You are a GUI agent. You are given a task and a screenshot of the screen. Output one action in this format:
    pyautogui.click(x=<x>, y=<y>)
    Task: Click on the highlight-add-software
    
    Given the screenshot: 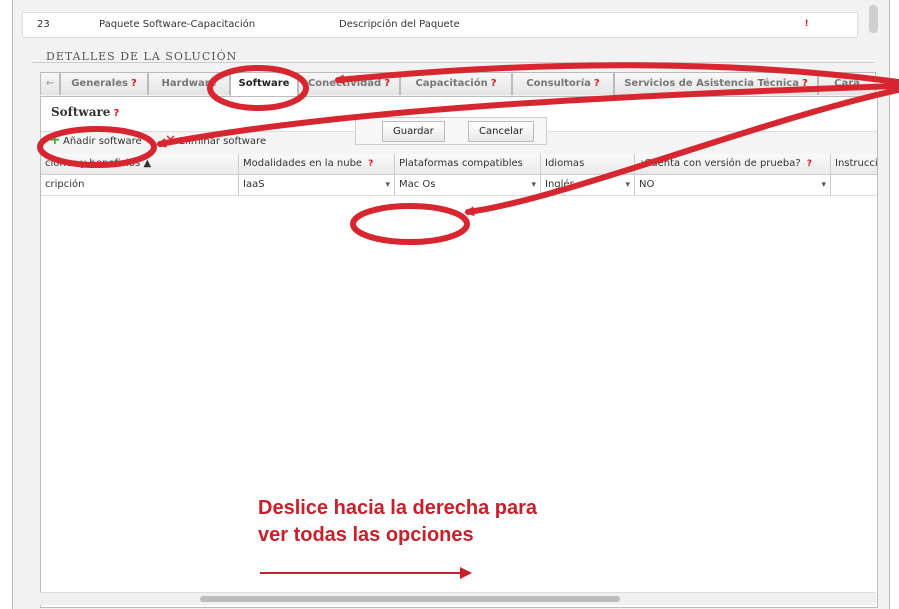 What is the action you would take?
    pyautogui.click(x=97, y=147)
    